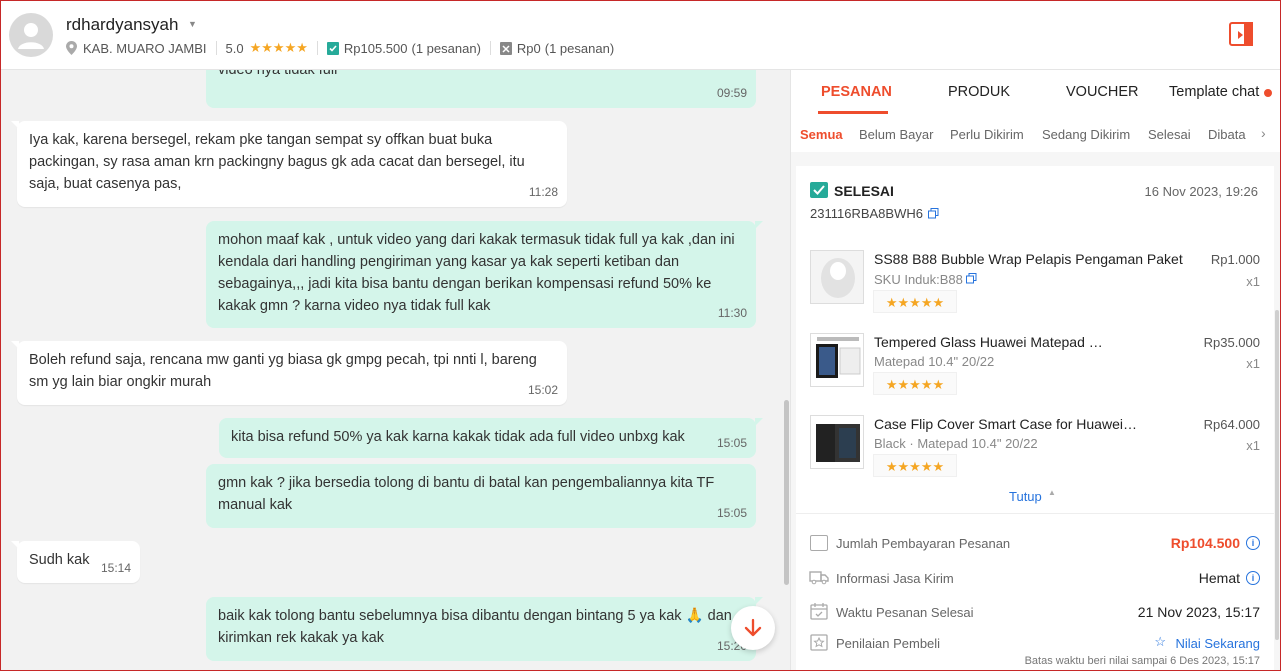 Image resolution: width=1281 pixels, height=671 pixels. I want to click on payment-value: Rp104.500, so click(1205, 543).